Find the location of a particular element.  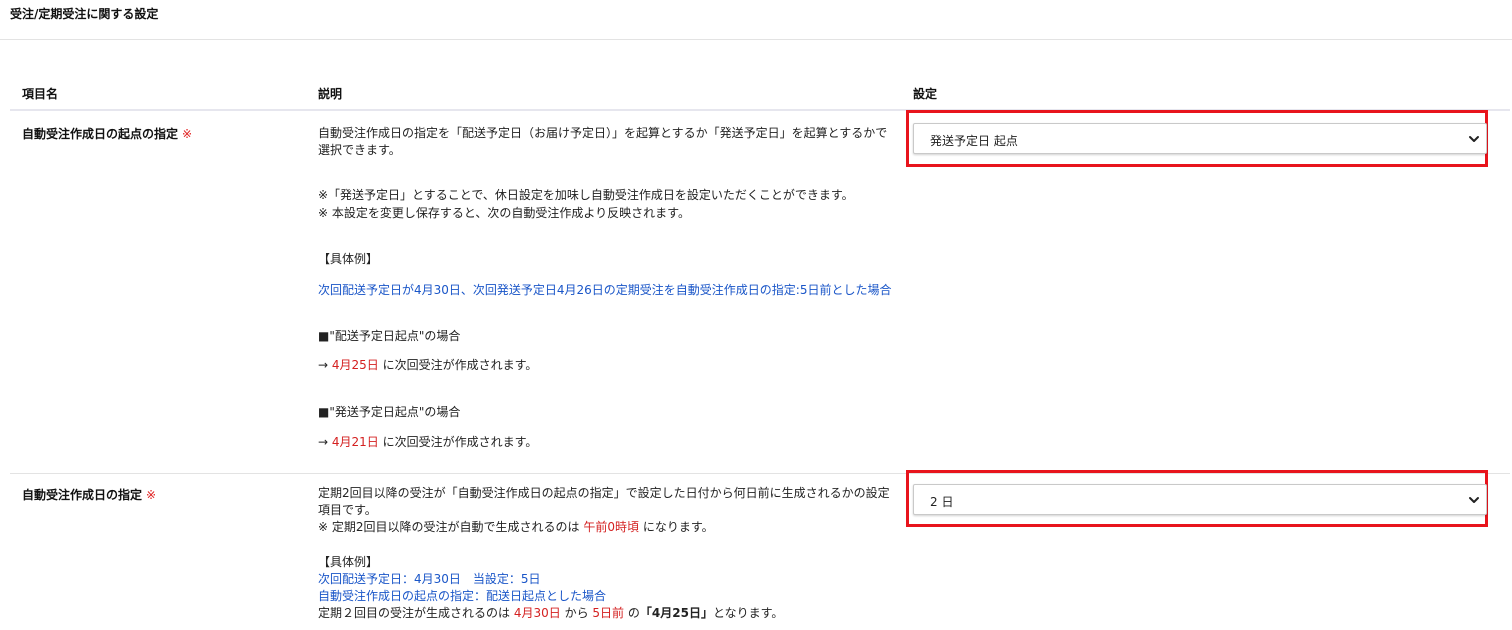

origin-case2-title: ■"発送予定日起点"の場合 is located at coordinates (389, 412).